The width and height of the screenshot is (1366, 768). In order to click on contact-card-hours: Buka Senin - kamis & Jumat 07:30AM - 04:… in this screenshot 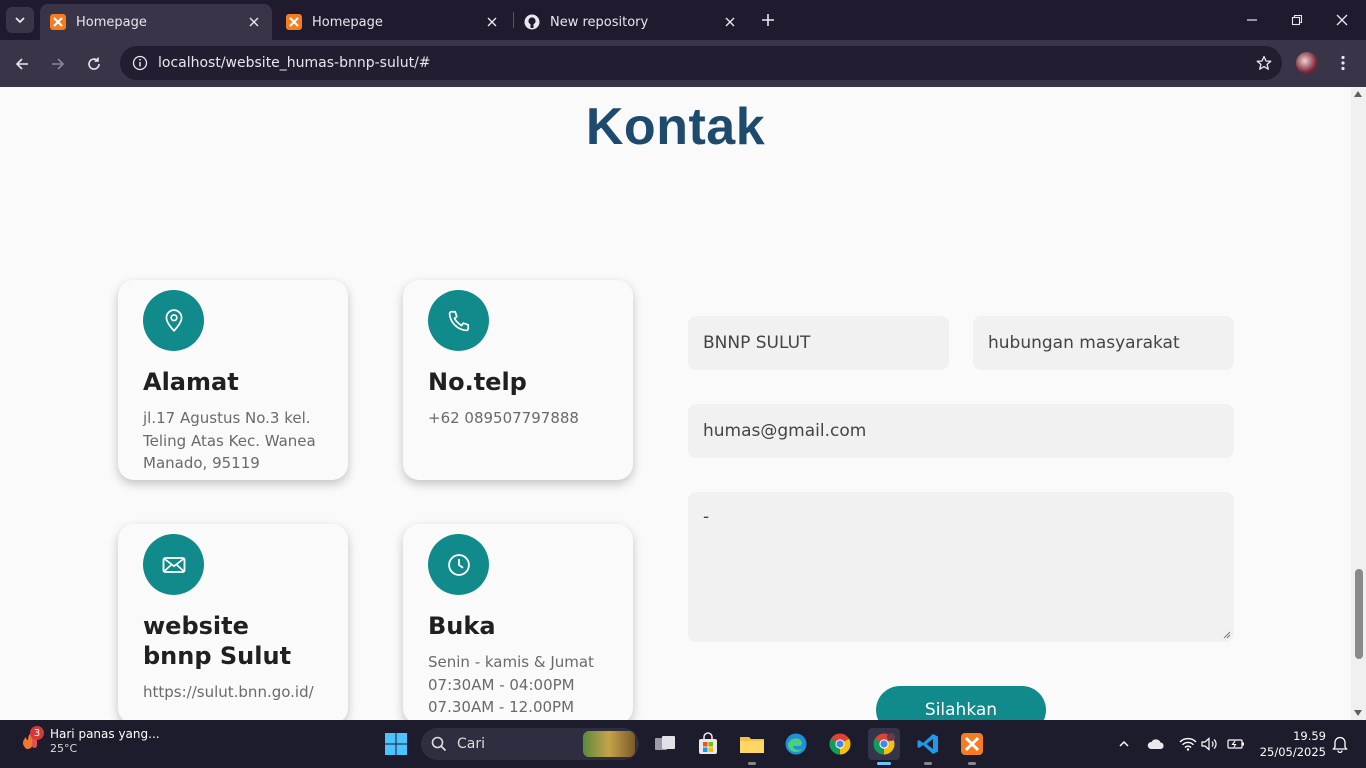, I will do `click(518, 622)`.